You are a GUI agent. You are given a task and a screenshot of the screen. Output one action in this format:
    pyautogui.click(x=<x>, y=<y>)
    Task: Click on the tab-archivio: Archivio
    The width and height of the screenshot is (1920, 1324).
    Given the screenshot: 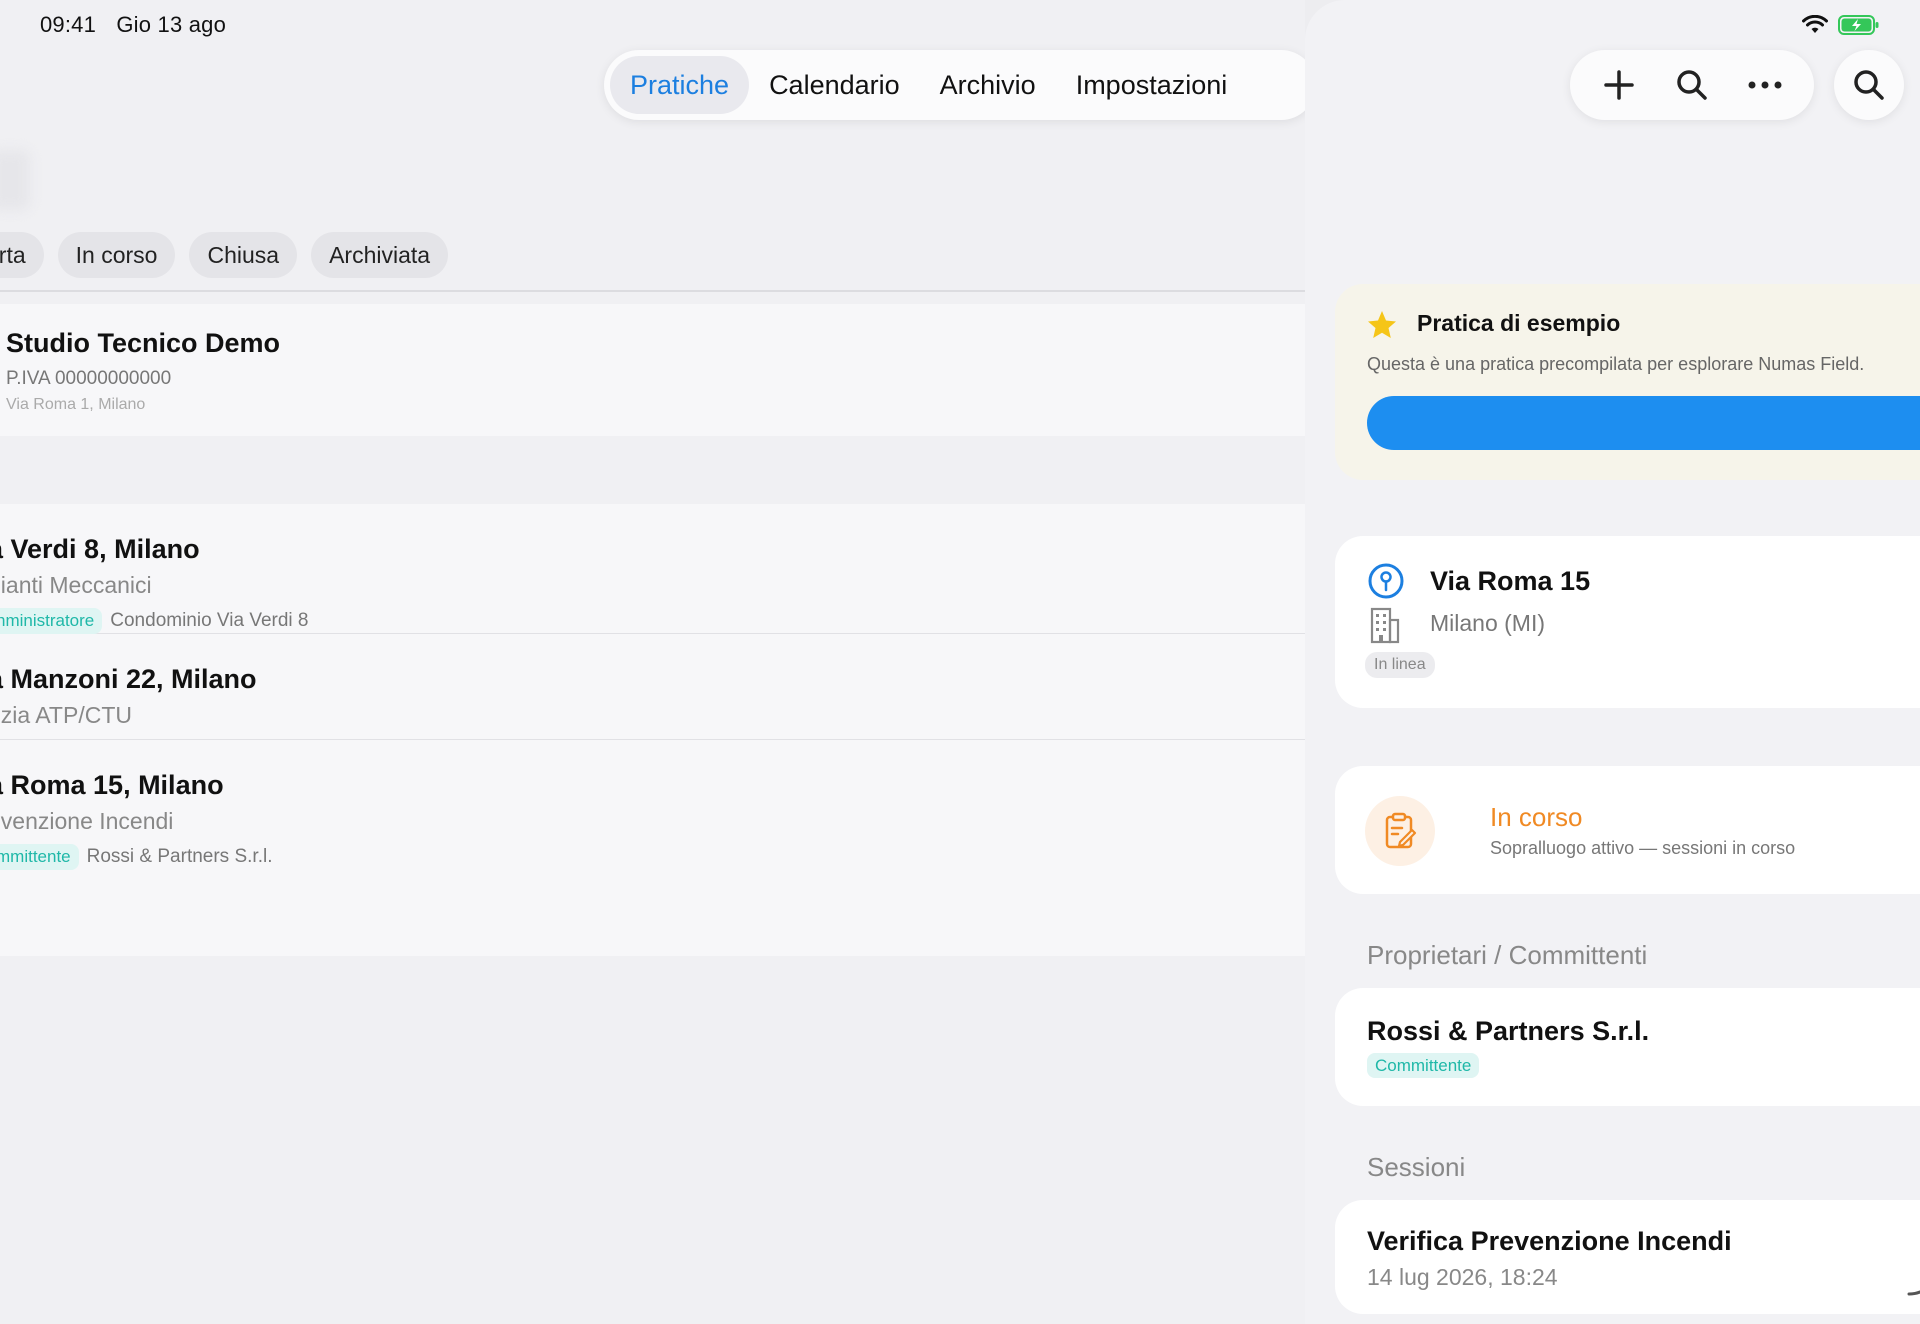 What is the action you would take?
    pyautogui.click(x=988, y=85)
    